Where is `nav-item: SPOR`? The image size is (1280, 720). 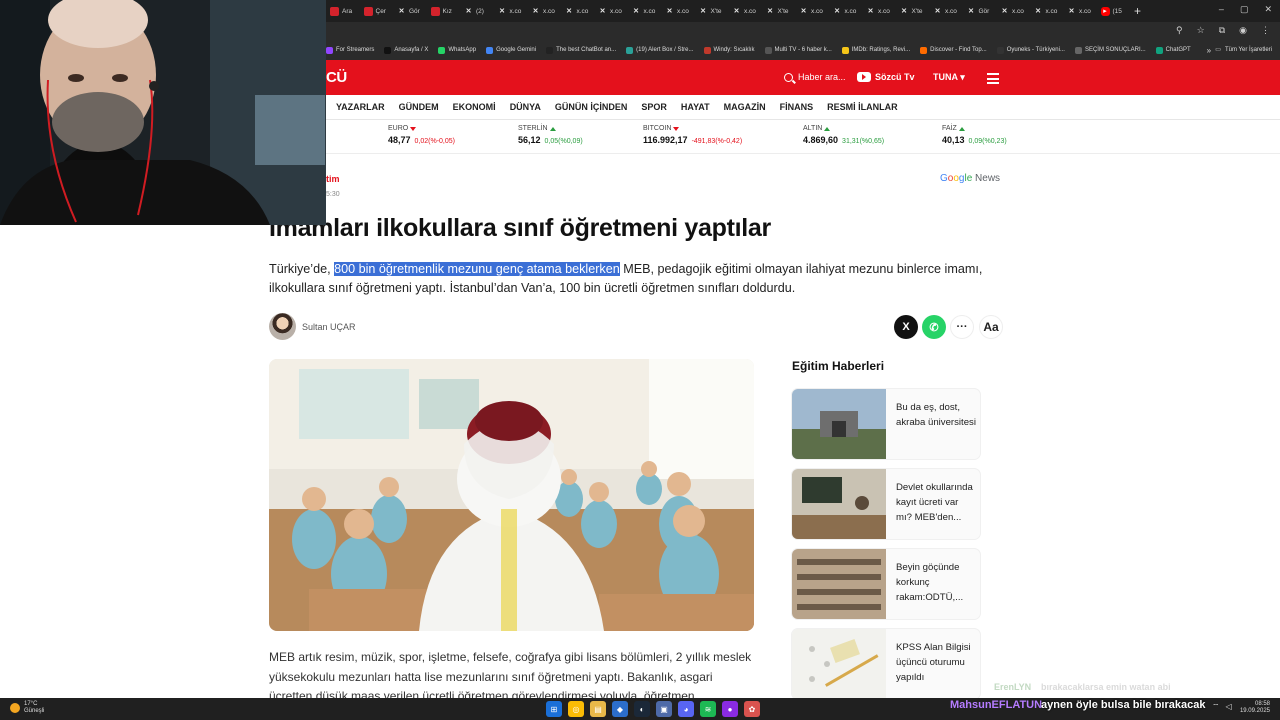
nav-item: SPOR is located at coordinates (654, 107).